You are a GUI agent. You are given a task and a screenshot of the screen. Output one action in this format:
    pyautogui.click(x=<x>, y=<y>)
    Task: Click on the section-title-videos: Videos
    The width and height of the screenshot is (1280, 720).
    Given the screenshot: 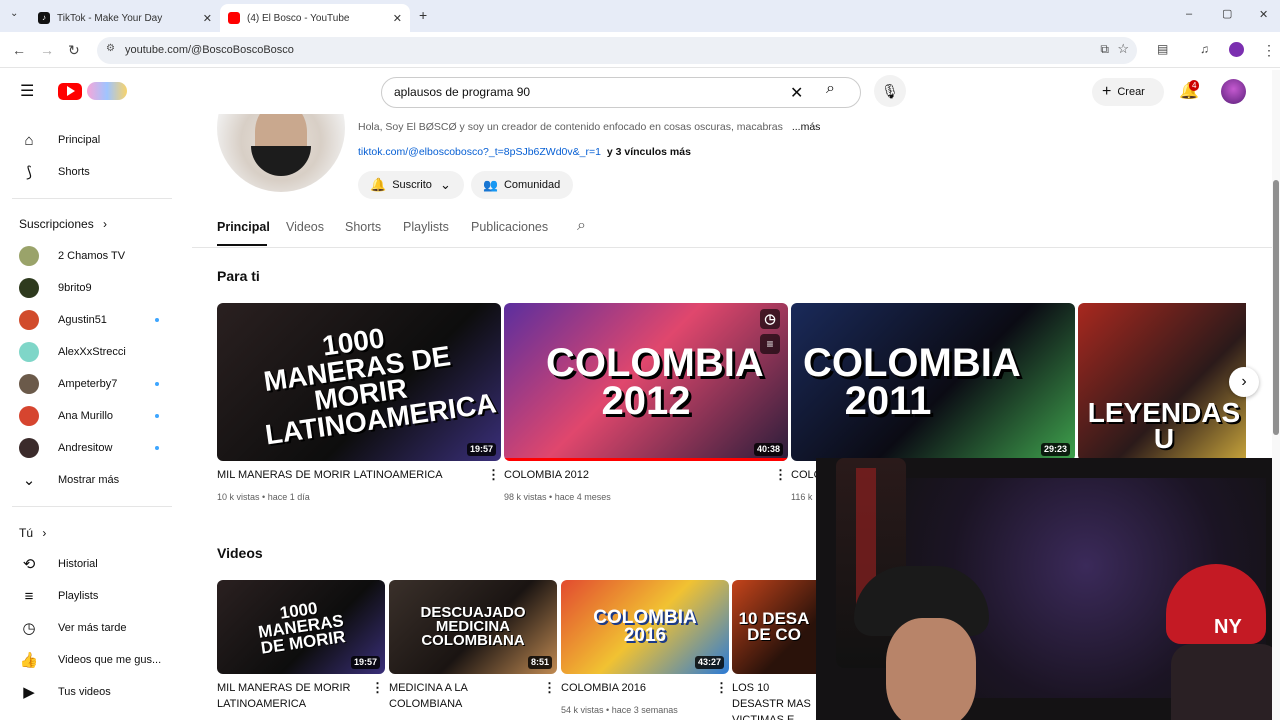 What is the action you would take?
    pyautogui.click(x=240, y=553)
    